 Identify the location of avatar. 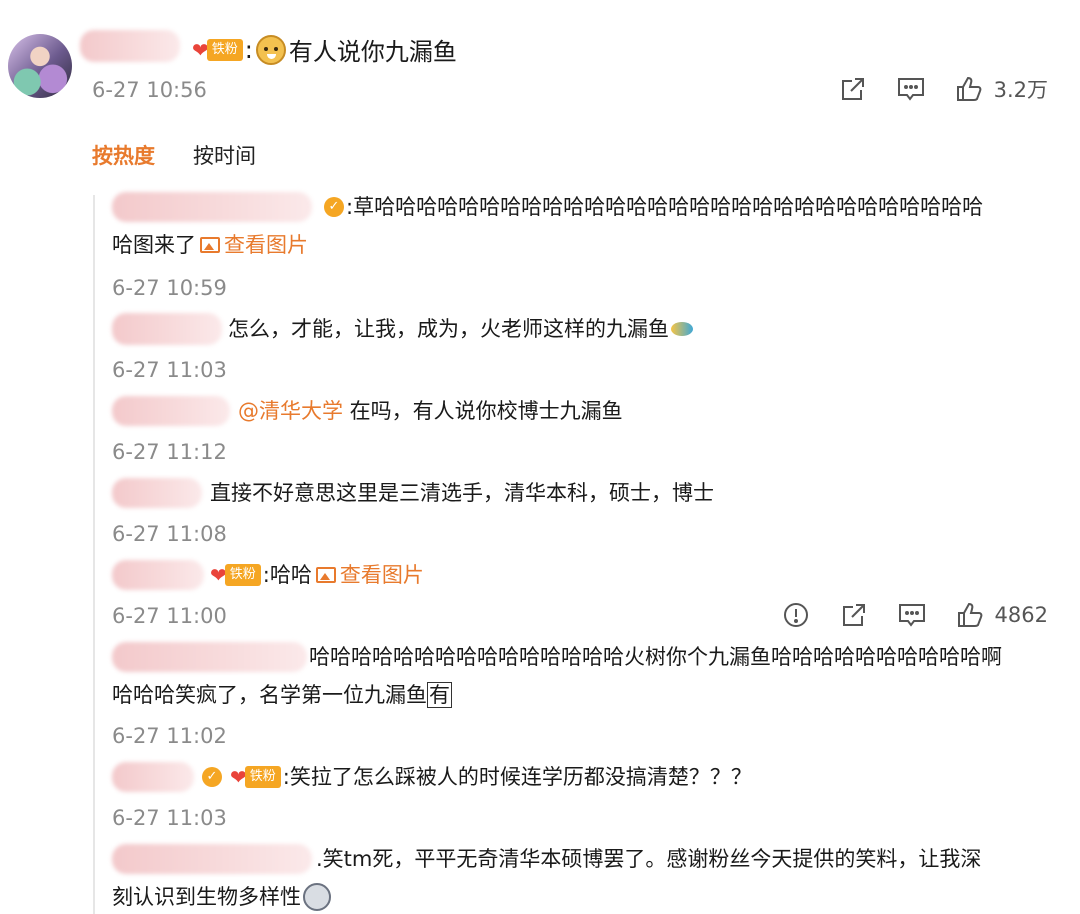
(40, 66).